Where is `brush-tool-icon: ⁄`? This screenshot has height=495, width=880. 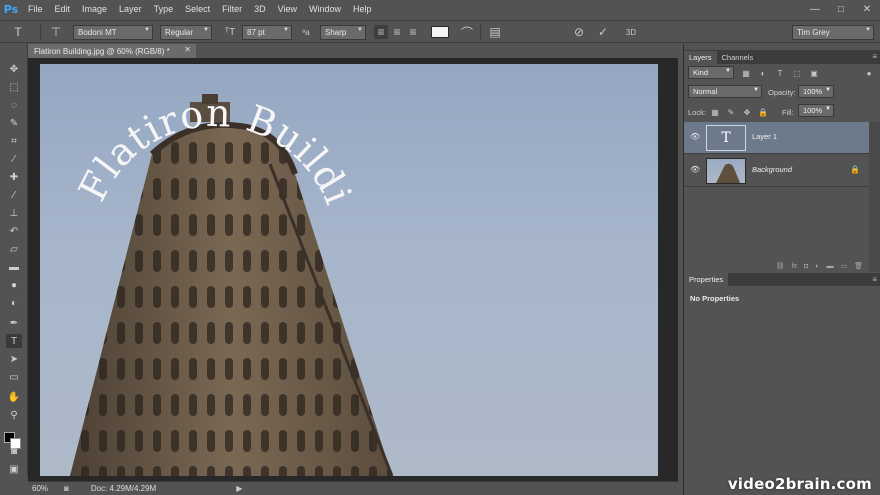 brush-tool-icon: ⁄ is located at coordinates (14, 195).